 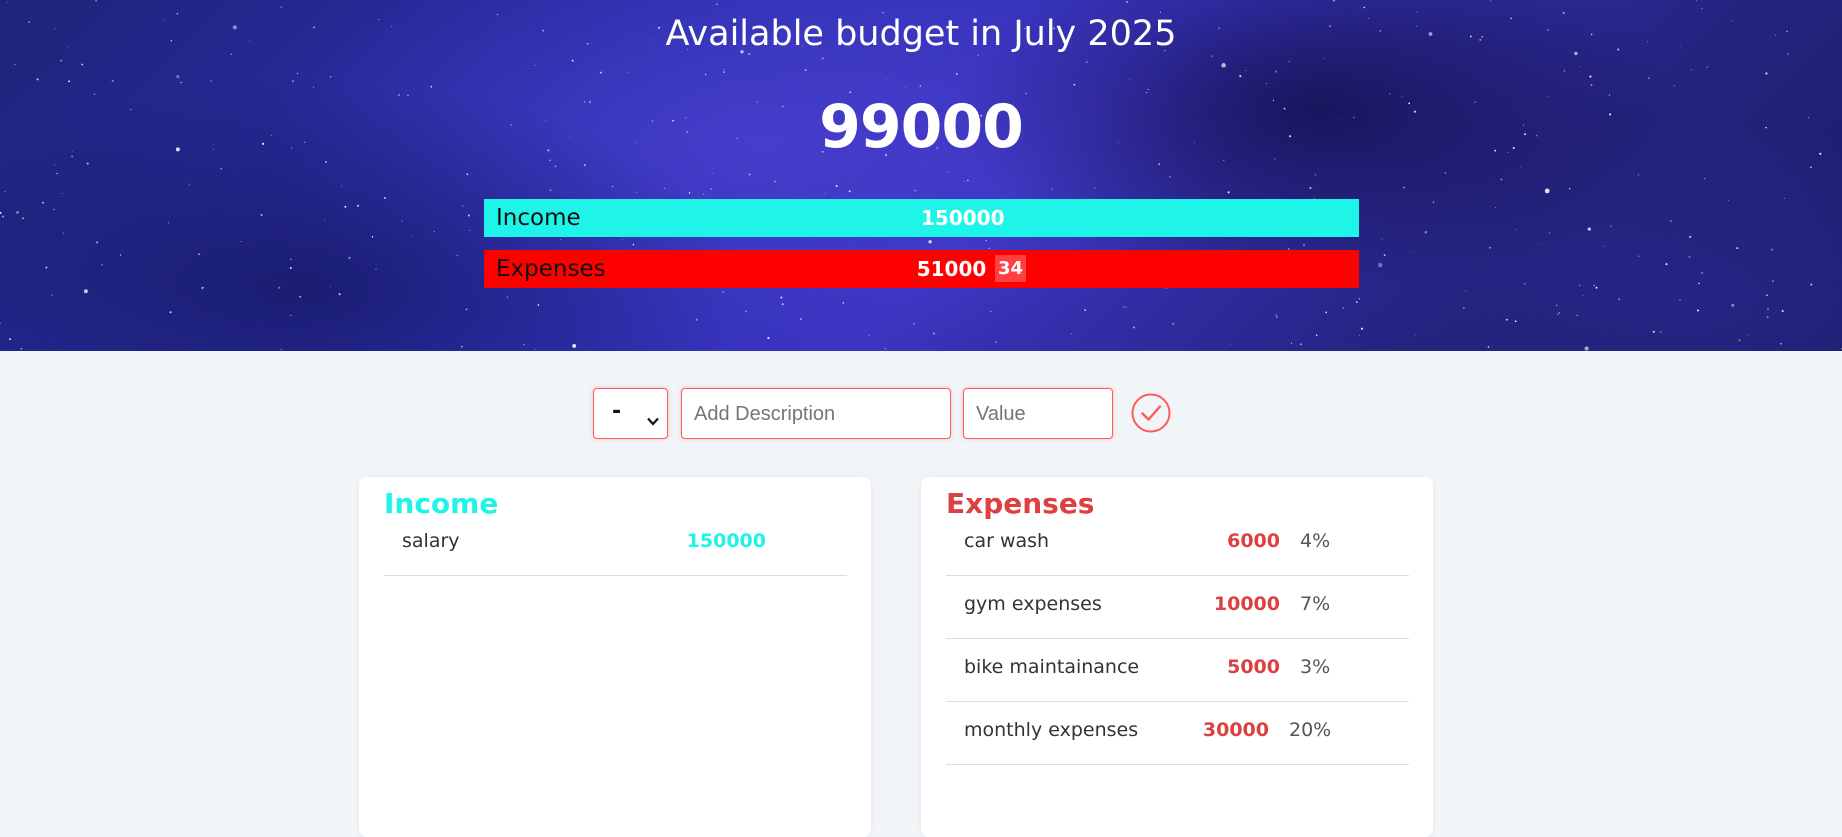 What do you see at coordinates (1051, 730) in the screenshot?
I see `expense-item-description: monthly expenses` at bounding box center [1051, 730].